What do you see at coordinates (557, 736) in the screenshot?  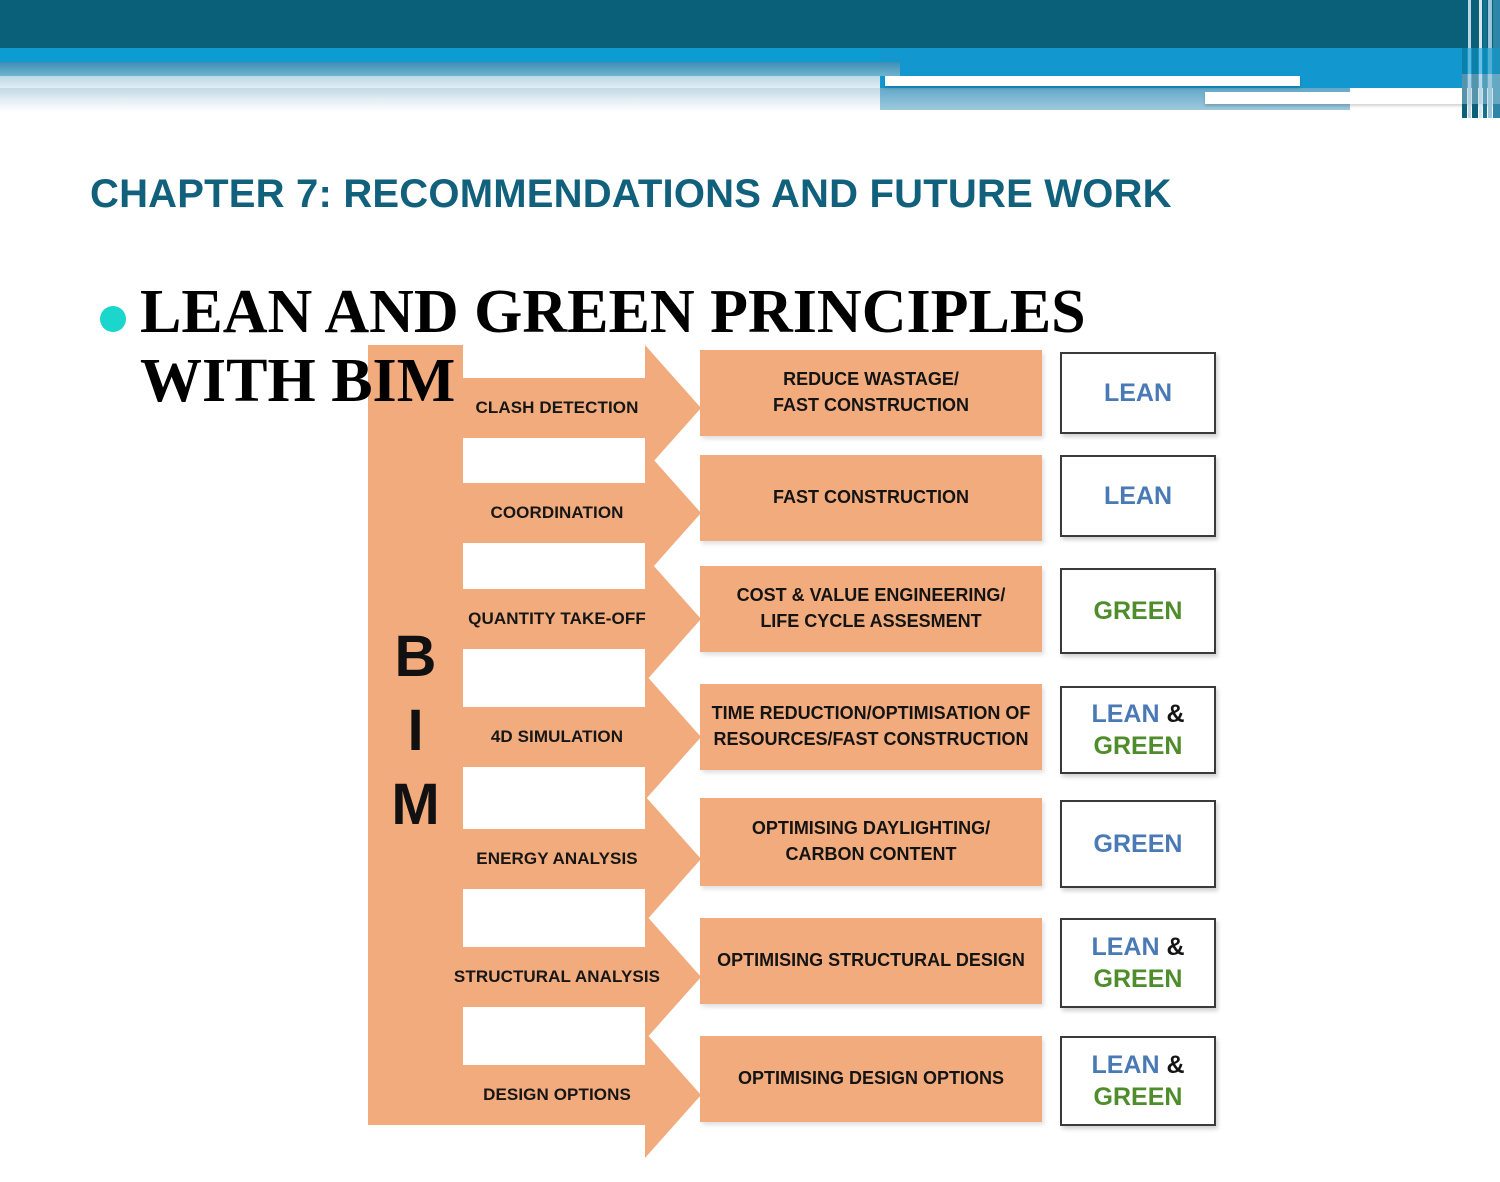 I see `bim-use-label: 4D SIMULATION` at bounding box center [557, 736].